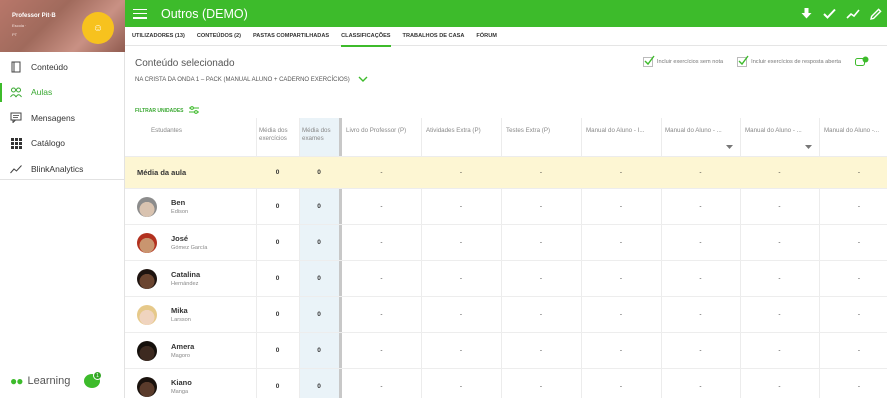 The image size is (887, 398). Describe the element at coordinates (165, 350) in the screenshot. I see `student-cell: Amera Magoro` at that location.